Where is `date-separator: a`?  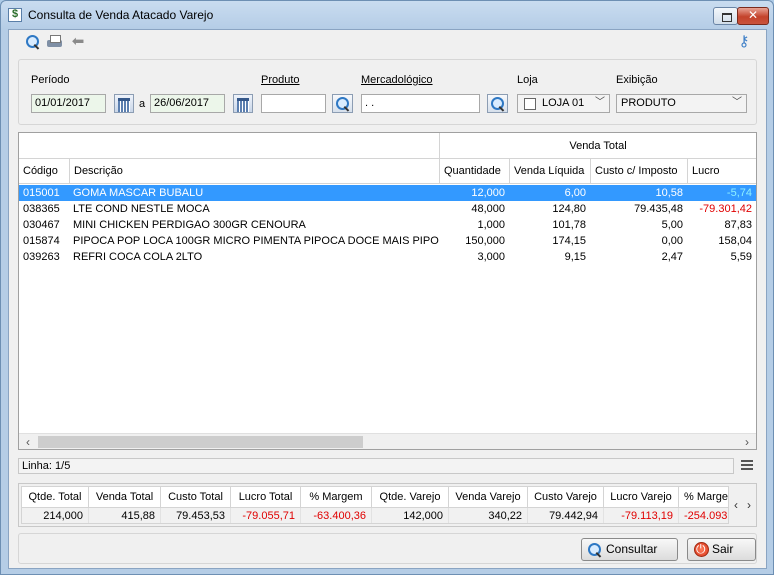
date-separator: a is located at coordinates (142, 104).